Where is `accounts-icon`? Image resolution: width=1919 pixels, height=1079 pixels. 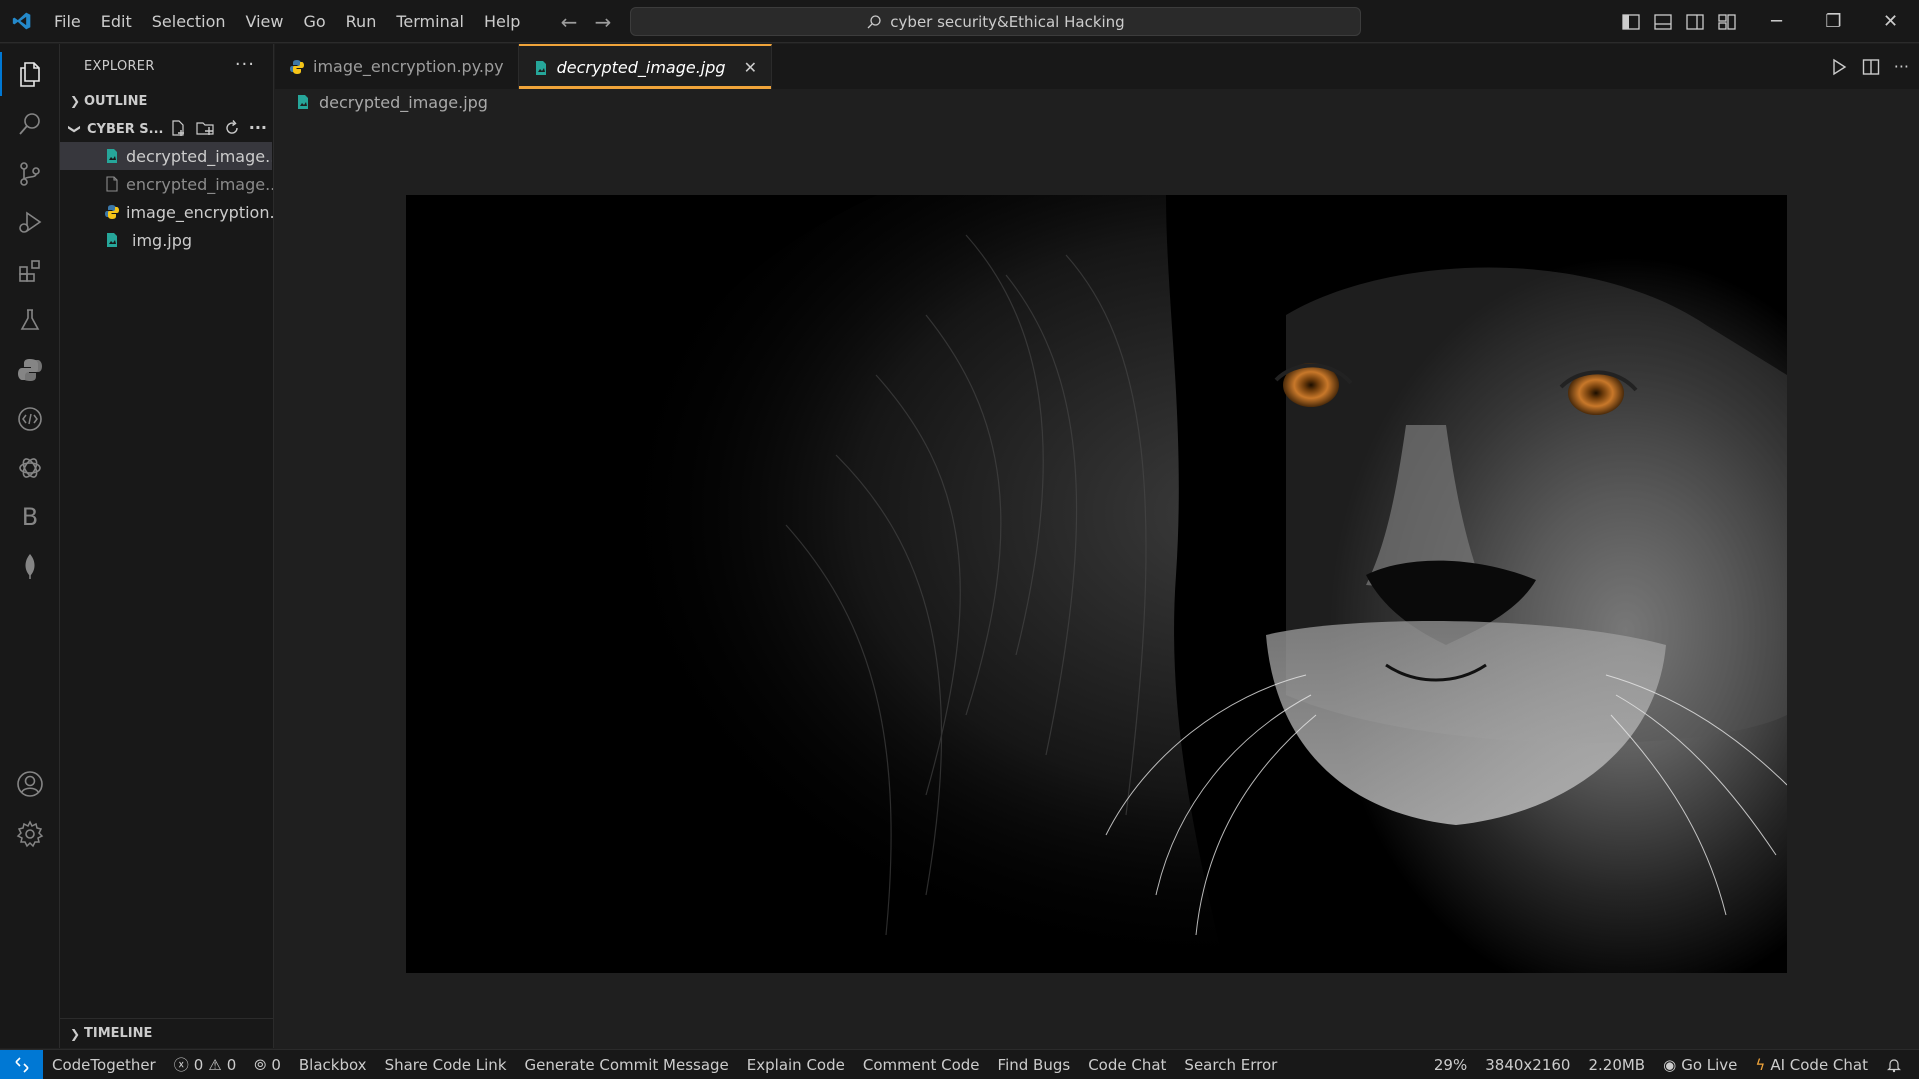
accounts-icon is located at coordinates (30, 784).